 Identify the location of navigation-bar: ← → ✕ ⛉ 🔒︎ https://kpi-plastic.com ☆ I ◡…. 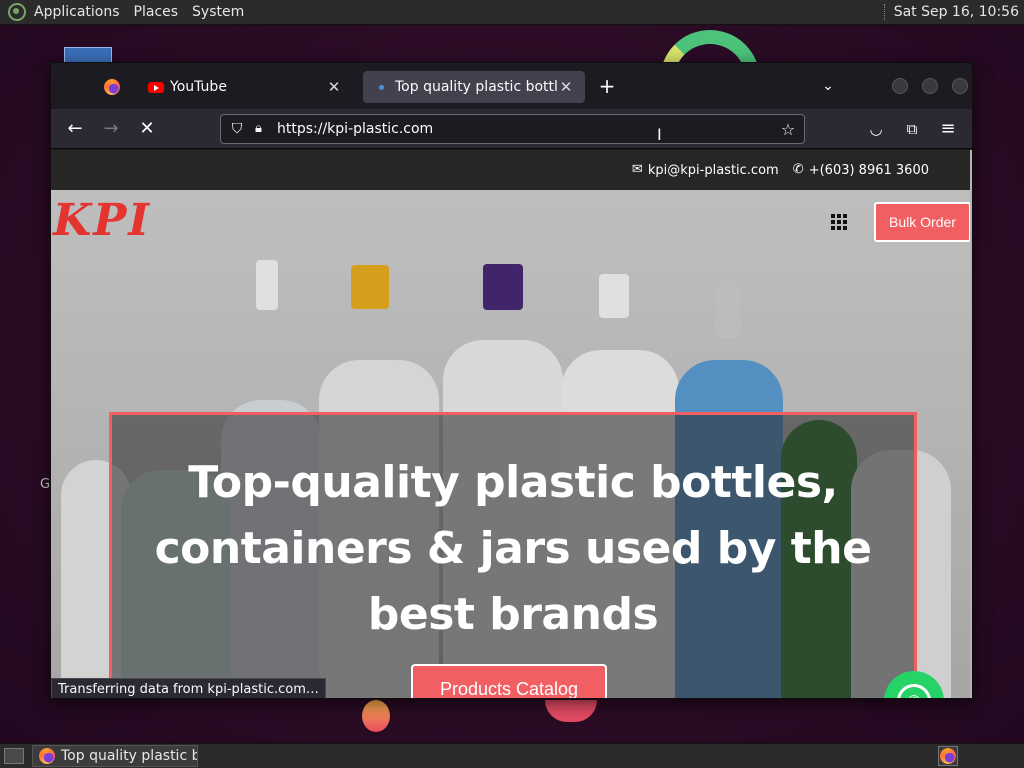
(511, 129).